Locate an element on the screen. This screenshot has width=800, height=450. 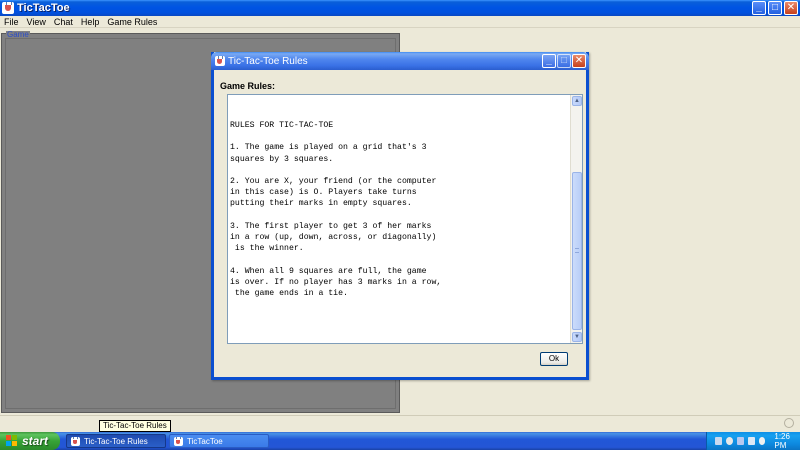
system-tray: 1:26 PM is located at coordinates (753, 441).